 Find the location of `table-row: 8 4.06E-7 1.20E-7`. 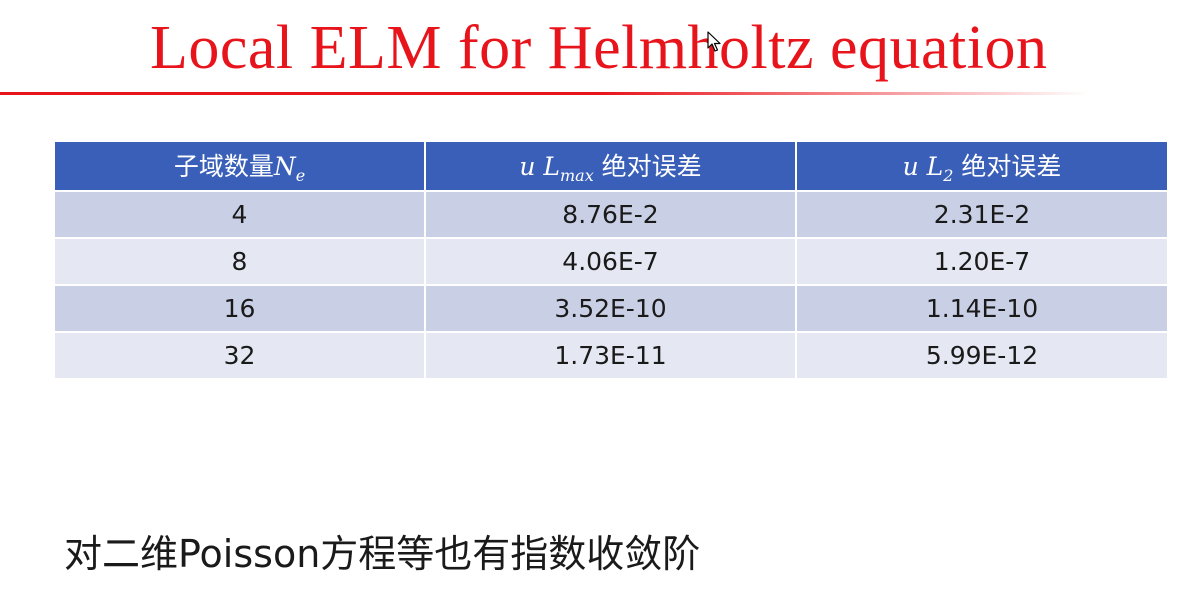

table-row: 8 4.06E-7 1.20E-7 is located at coordinates (611, 261).